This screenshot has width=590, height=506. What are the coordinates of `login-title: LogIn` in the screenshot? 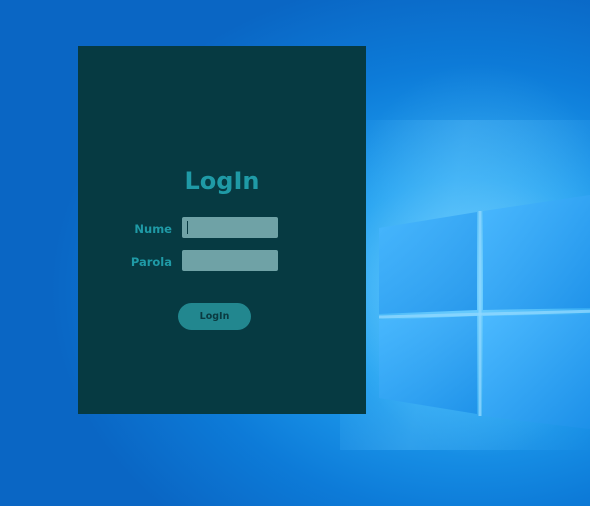 It's located at (222, 181).